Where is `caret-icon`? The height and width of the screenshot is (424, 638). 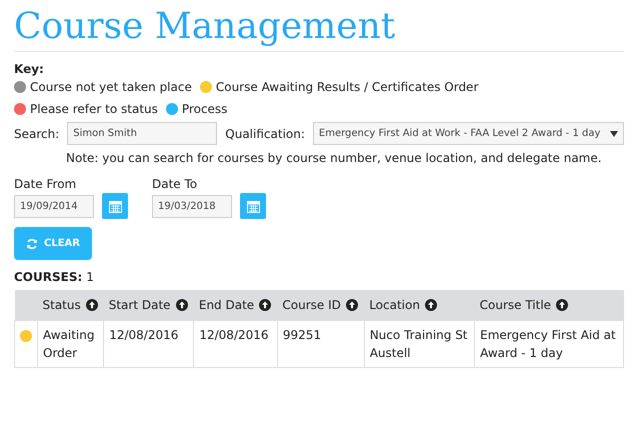
caret-icon is located at coordinates (614, 133).